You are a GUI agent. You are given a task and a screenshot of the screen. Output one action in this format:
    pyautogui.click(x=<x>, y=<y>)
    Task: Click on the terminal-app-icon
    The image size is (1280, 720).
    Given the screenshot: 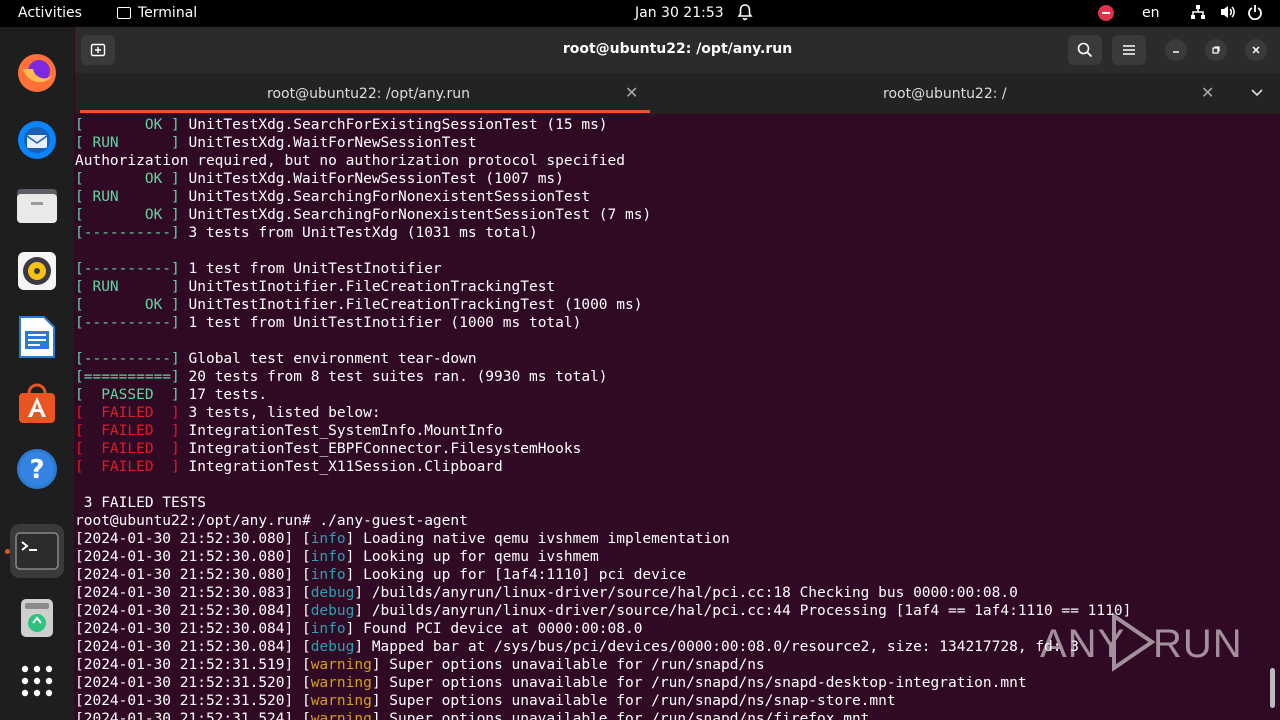 What is the action you would take?
    pyautogui.click(x=124, y=13)
    